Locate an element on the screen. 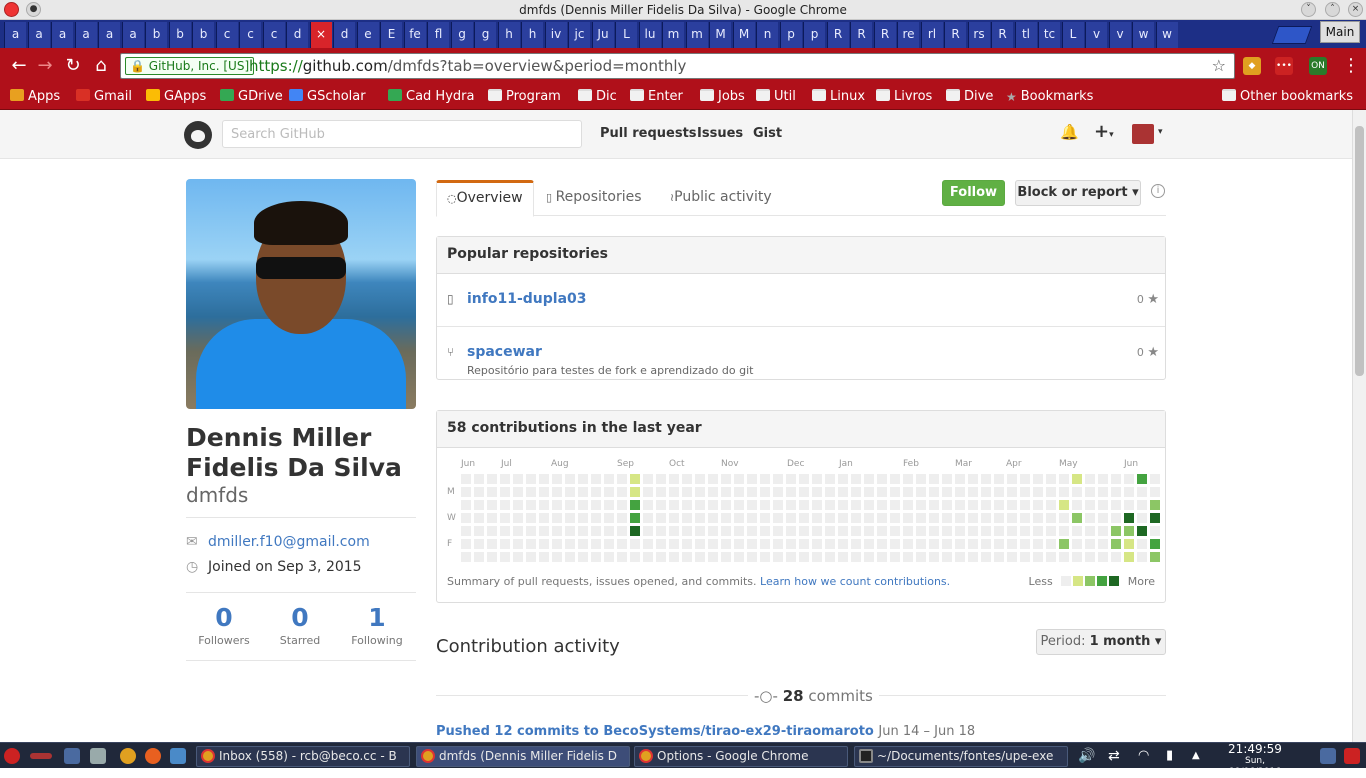 The image size is (1366, 778). browser-tab: a is located at coordinates (109, 35).